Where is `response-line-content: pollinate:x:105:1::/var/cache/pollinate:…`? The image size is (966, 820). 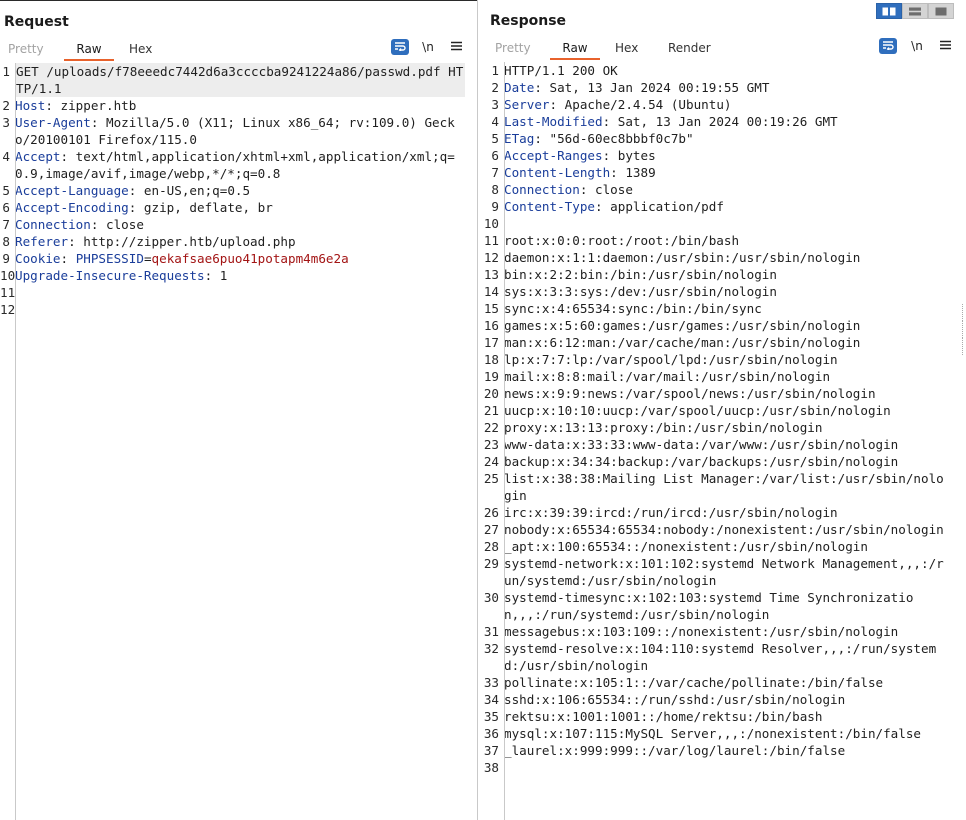
response-line-content: pollinate:x:105:1::/var/cache/pollinate:… is located at coordinates (726, 682).